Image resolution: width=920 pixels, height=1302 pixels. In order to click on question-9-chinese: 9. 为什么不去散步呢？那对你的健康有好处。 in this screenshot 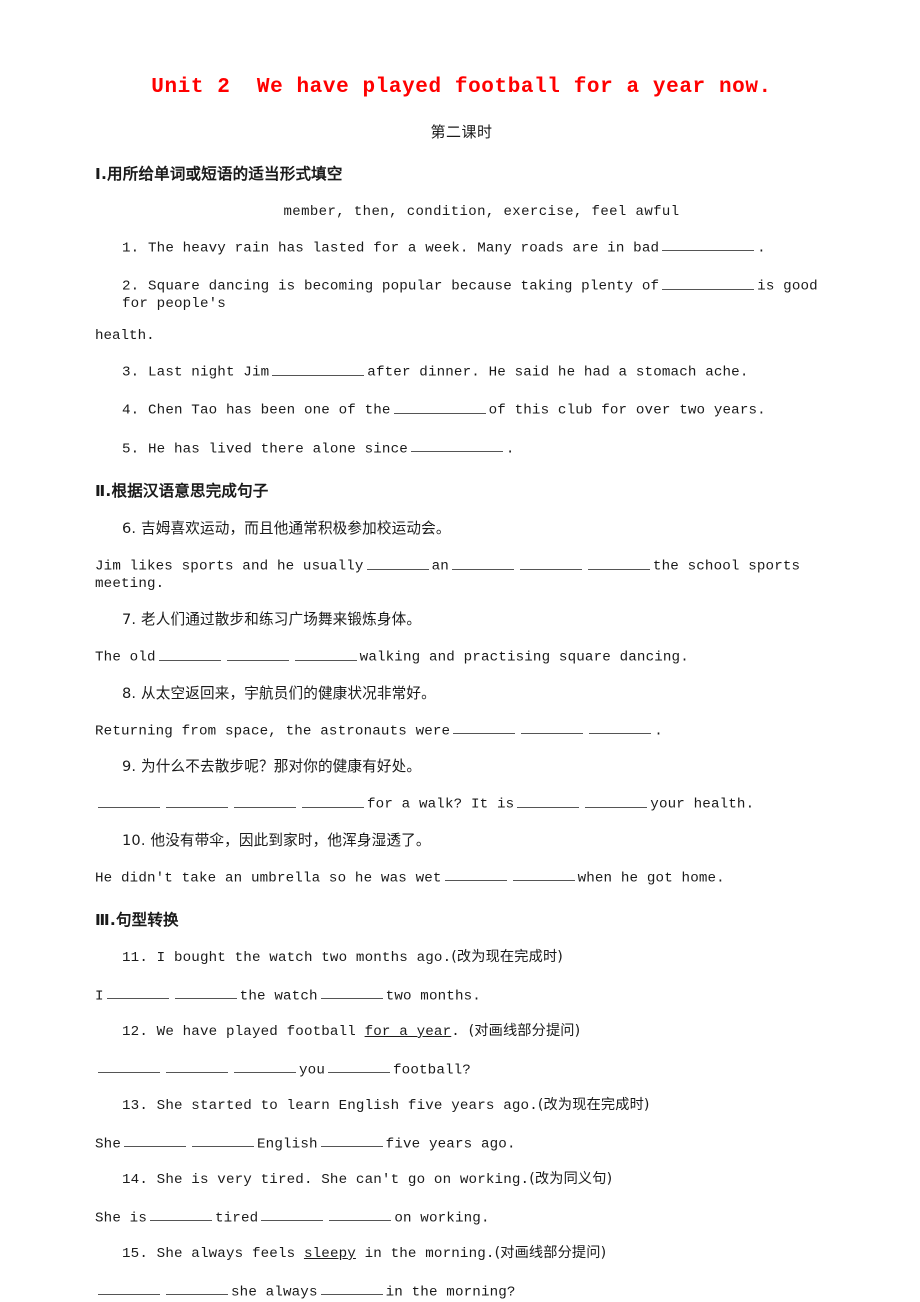, I will do `click(272, 767)`.